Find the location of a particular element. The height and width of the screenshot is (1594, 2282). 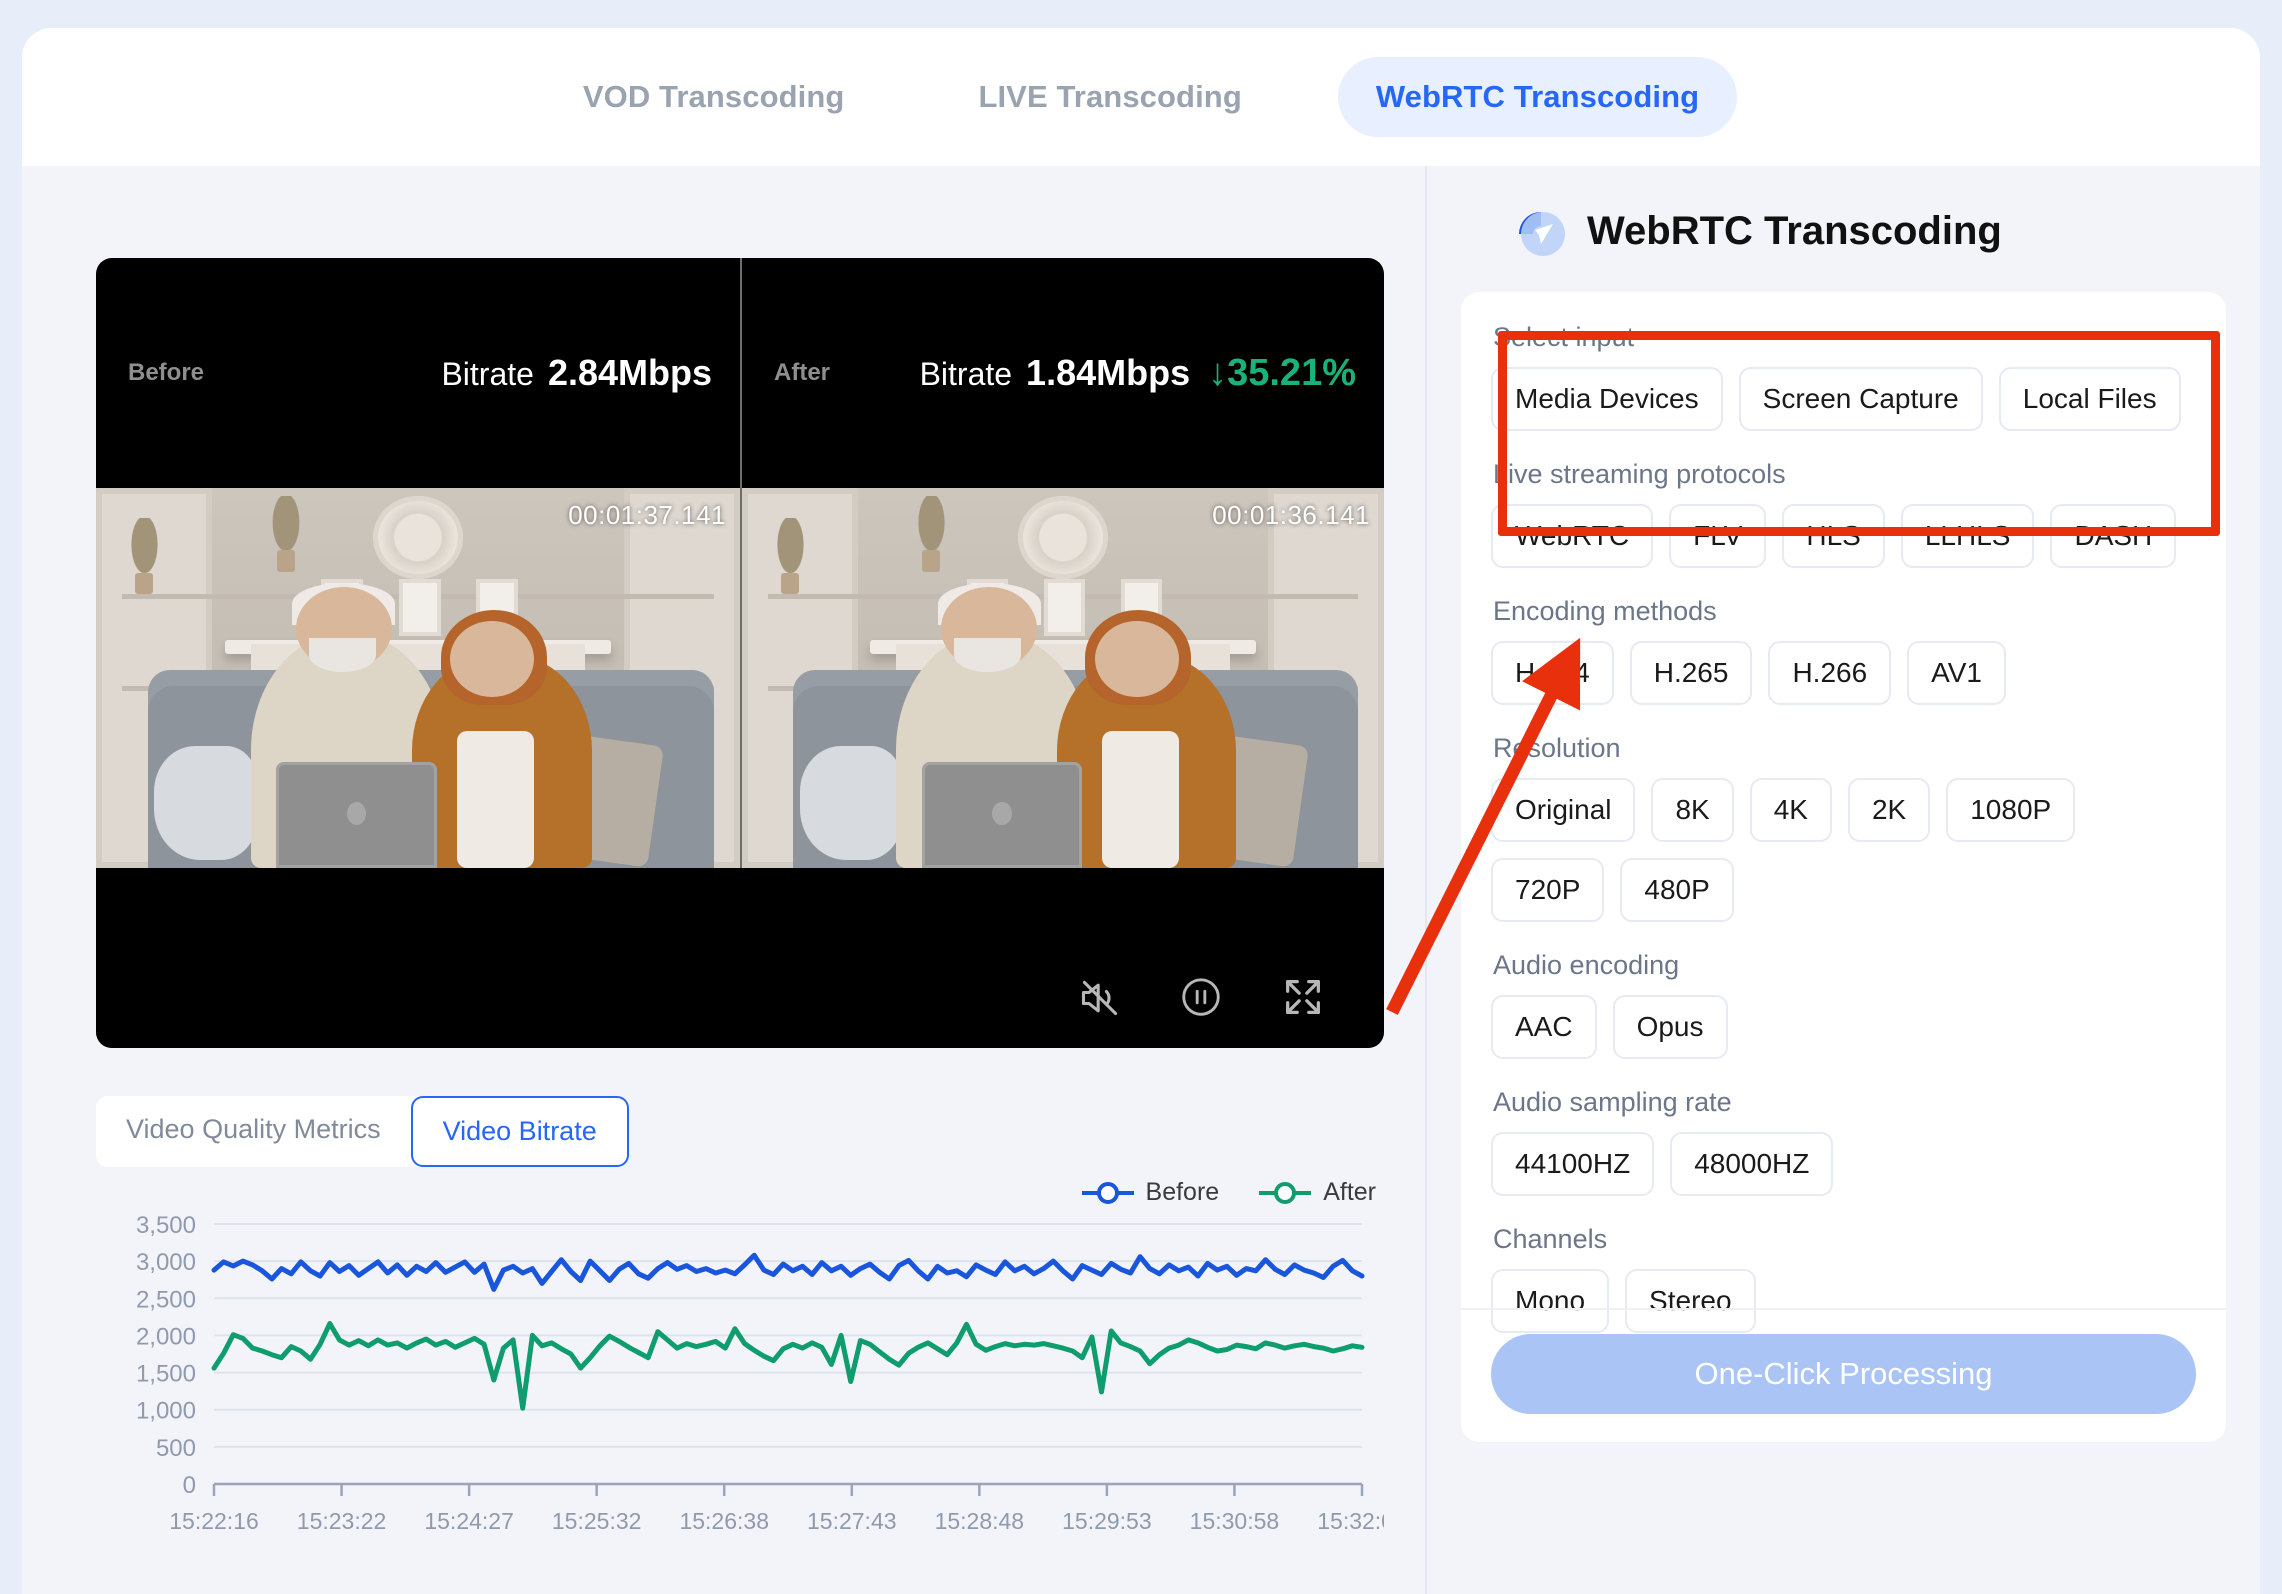

svg-text: 15:27:43 is located at coordinates (852, 1521).